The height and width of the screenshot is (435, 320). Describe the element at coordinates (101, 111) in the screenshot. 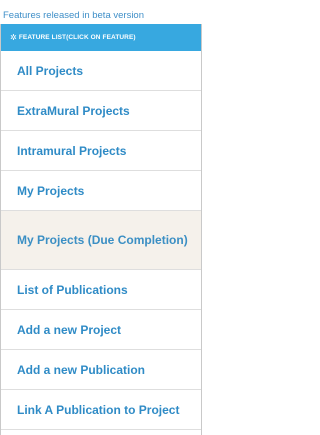

I see `menu-item-extramural-projects: ExtraMural Projects` at that location.